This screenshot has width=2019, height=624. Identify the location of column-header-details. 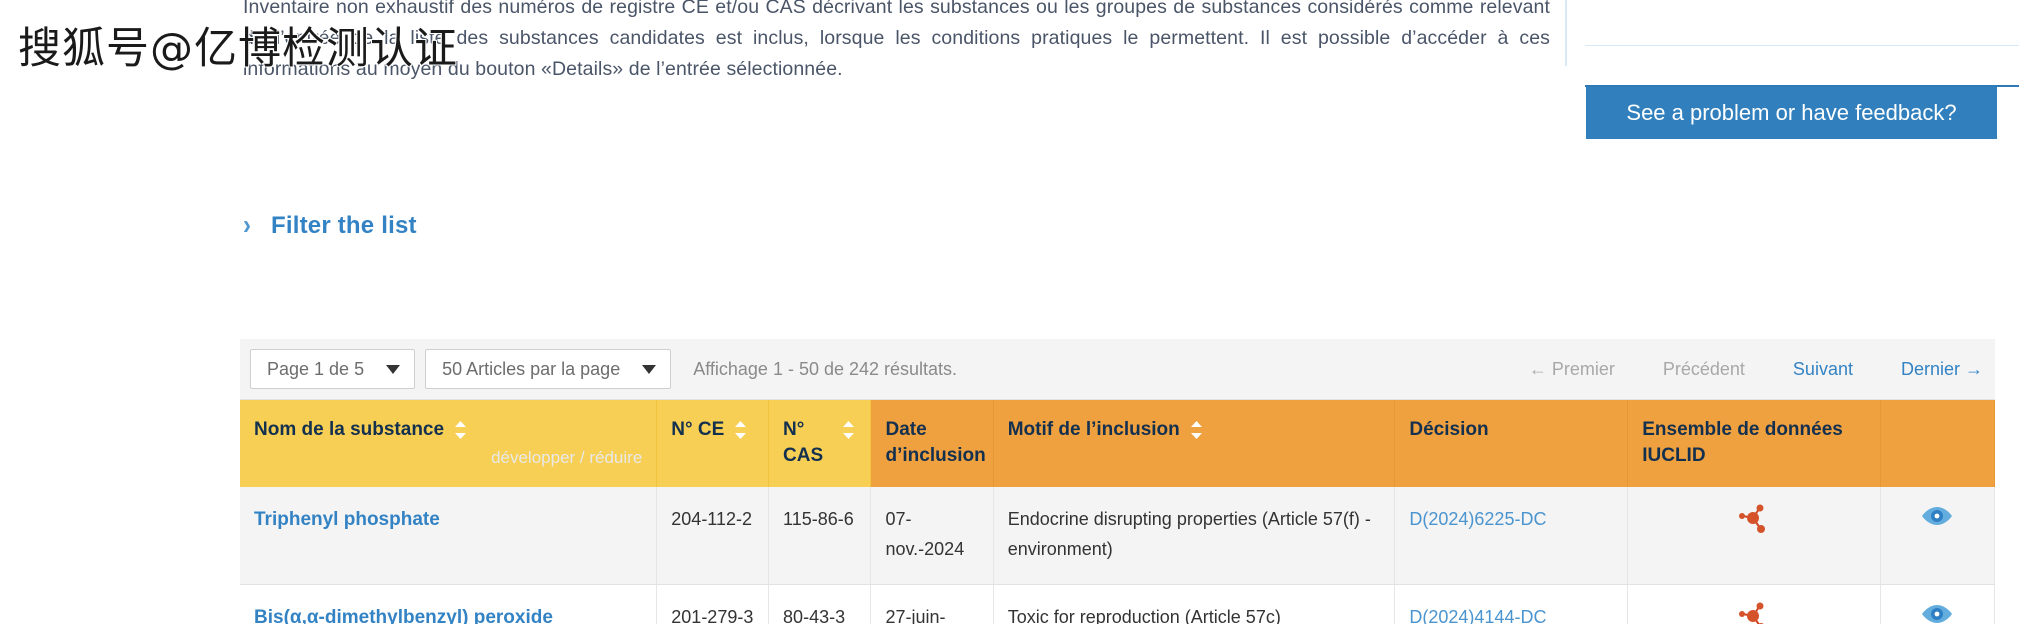
(1938, 443).